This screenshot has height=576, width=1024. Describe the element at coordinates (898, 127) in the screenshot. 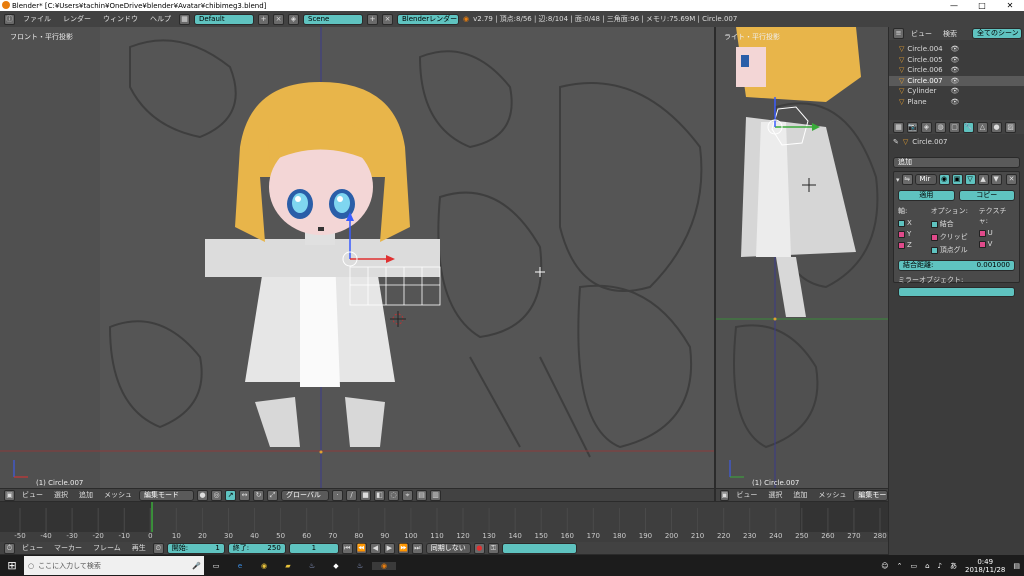

I see `editor-type-icon: ▦` at that location.